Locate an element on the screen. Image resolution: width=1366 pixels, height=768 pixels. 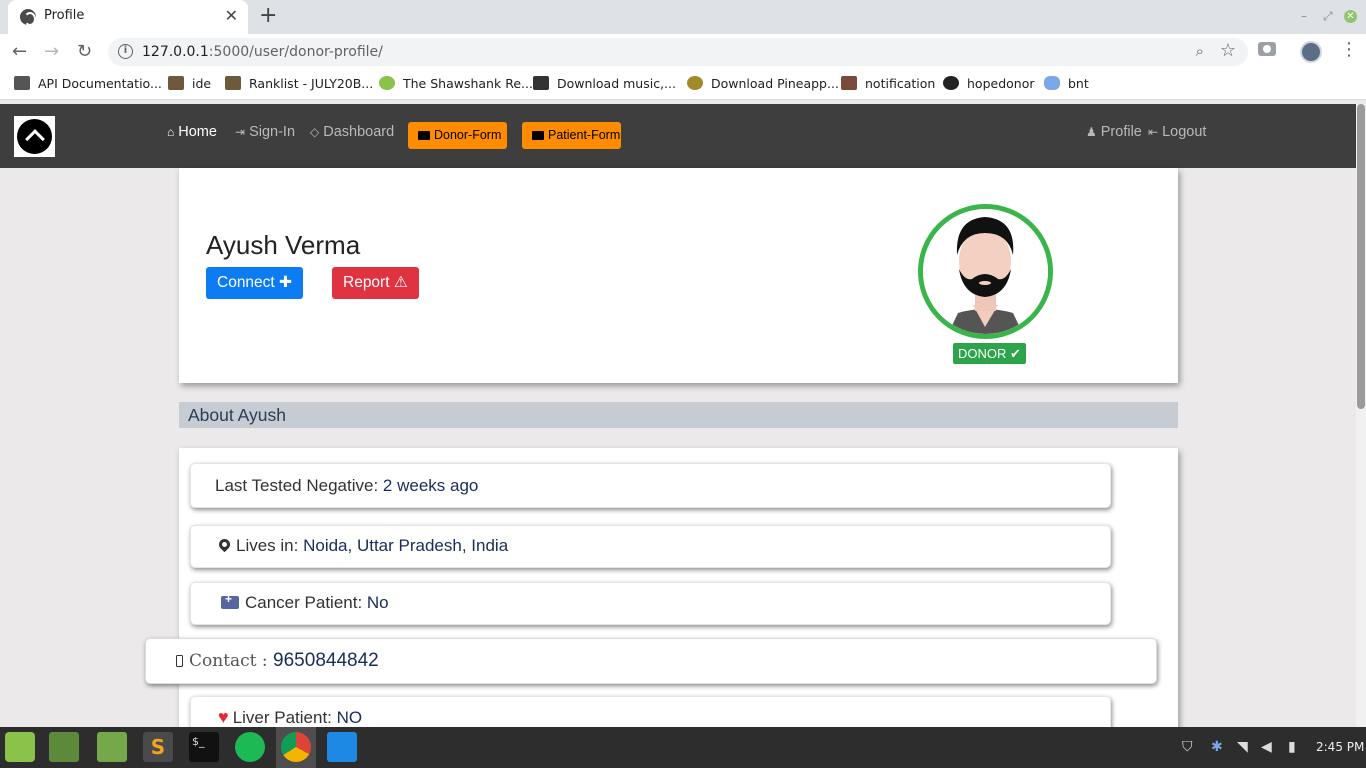
terminal-icon: $_ is located at coordinates (204, 747).